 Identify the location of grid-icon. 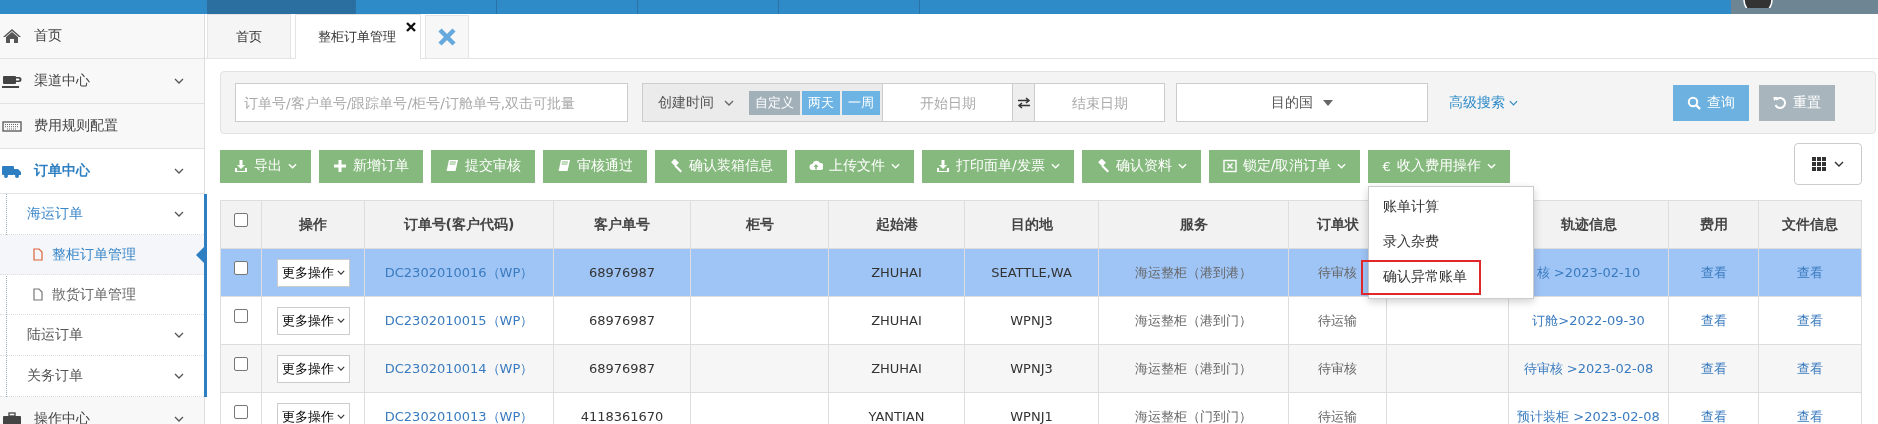
(1819, 164).